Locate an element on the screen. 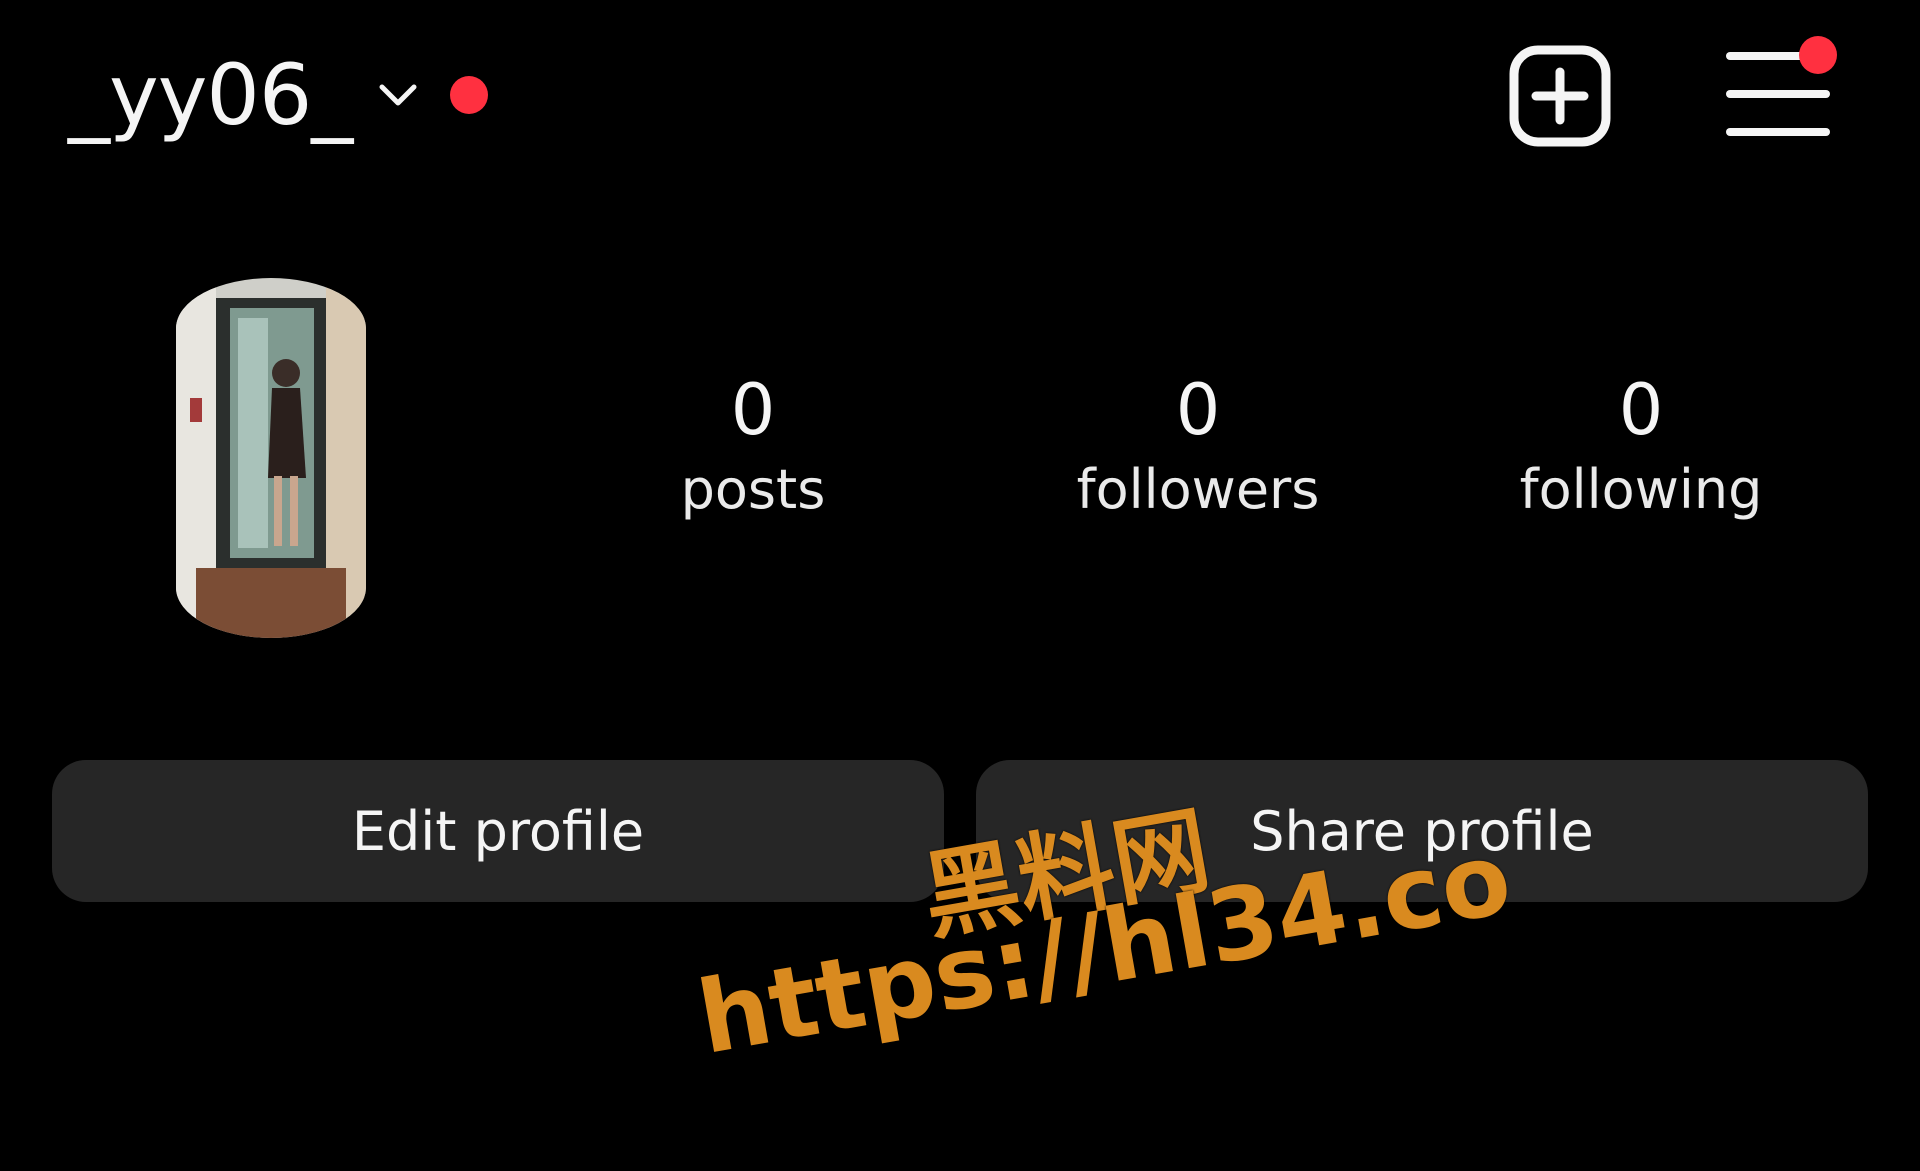 This screenshot has width=1920, height=1171. plus-square-icon is located at coordinates (1560, 96).